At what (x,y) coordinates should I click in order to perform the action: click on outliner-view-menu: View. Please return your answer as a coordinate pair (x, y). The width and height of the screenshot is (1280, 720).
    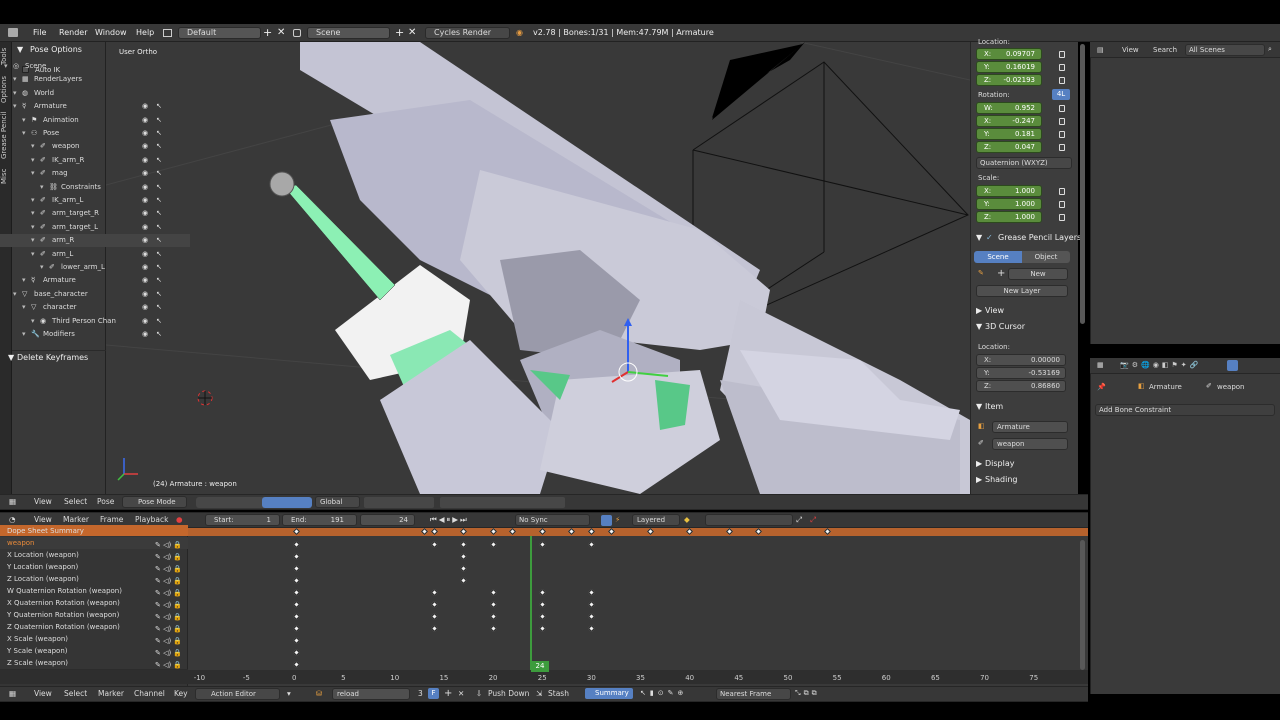
    Looking at the image, I should click on (1130, 50).